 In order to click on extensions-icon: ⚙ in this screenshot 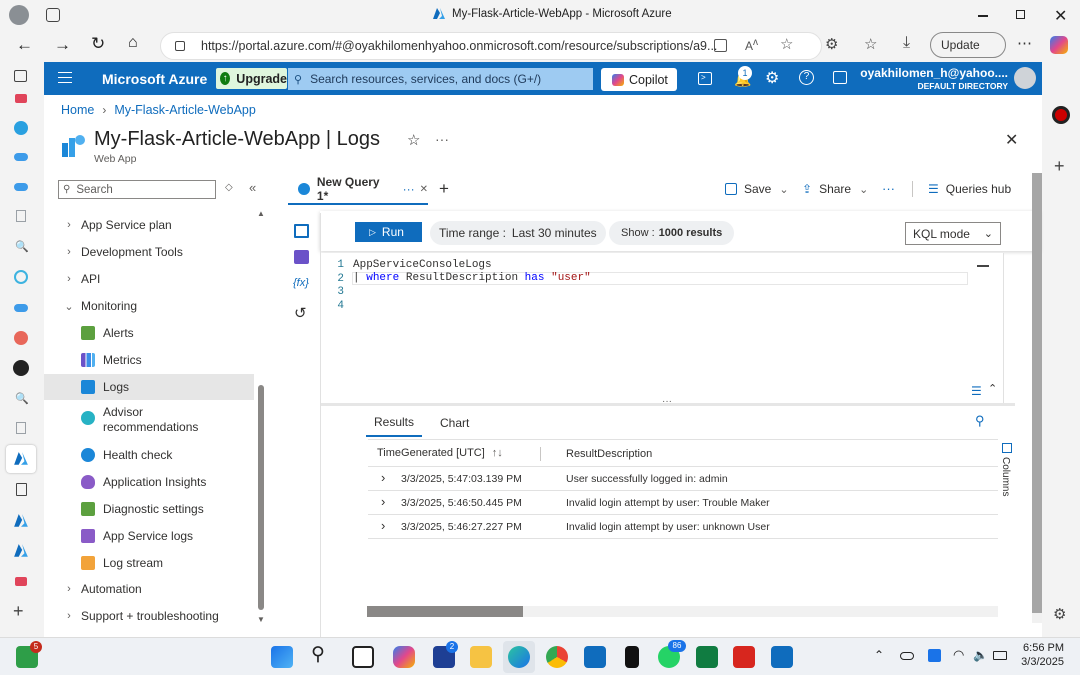, I will do `click(831, 44)`.